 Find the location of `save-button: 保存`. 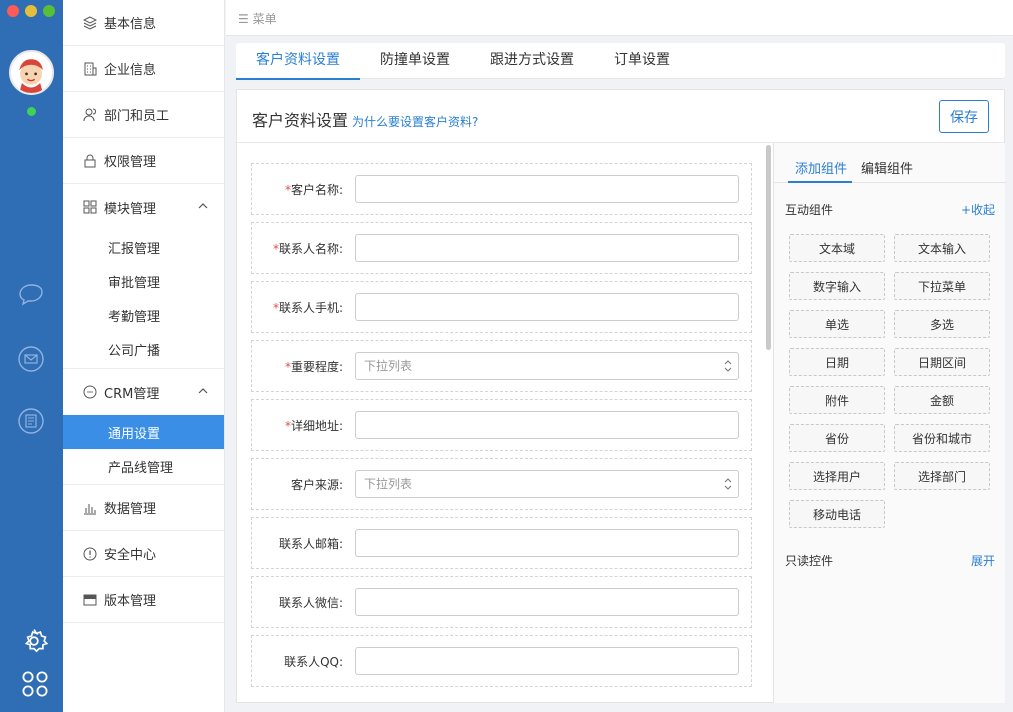

save-button: 保存 is located at coordinates (964, 116).